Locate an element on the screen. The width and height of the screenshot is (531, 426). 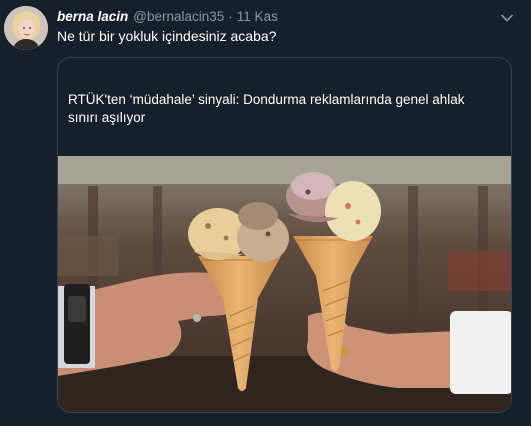
tweet-text: Ne tür bir yokluk içindesiniz acaba? is located at coordinates (167, 36).